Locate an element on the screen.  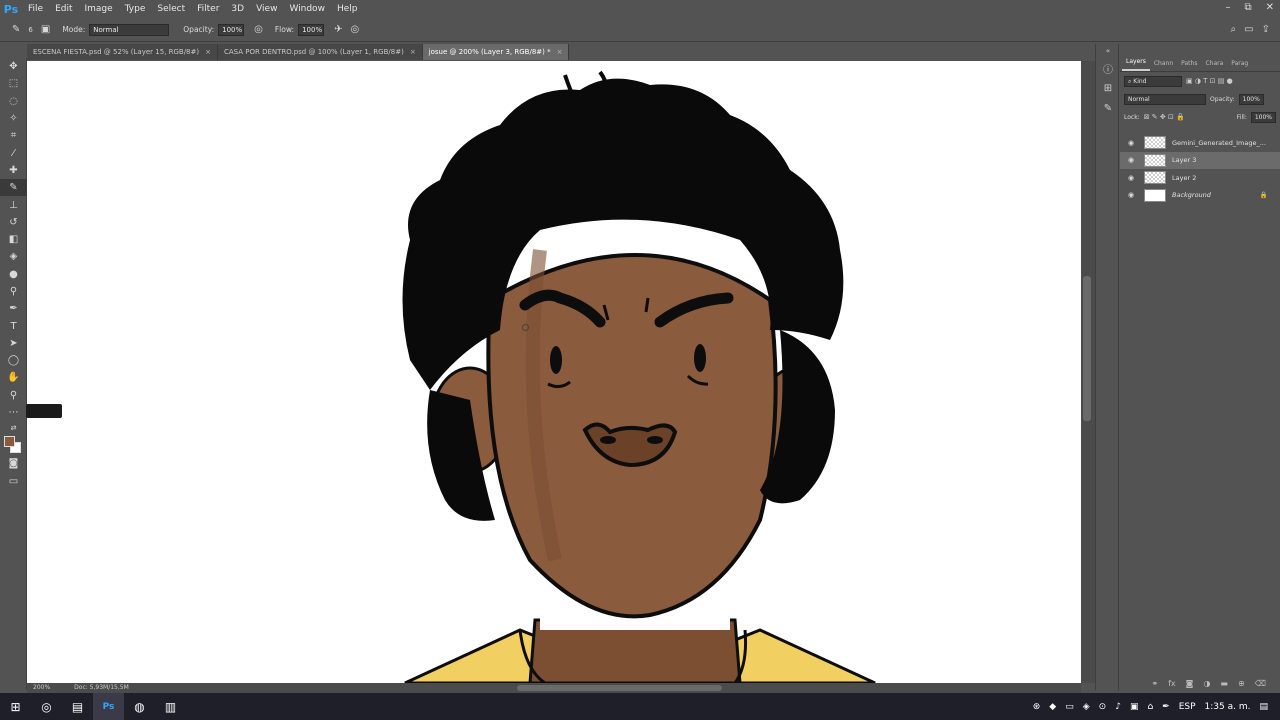
shape-tool-icon: ◯ is located at coordinates (13, 360).